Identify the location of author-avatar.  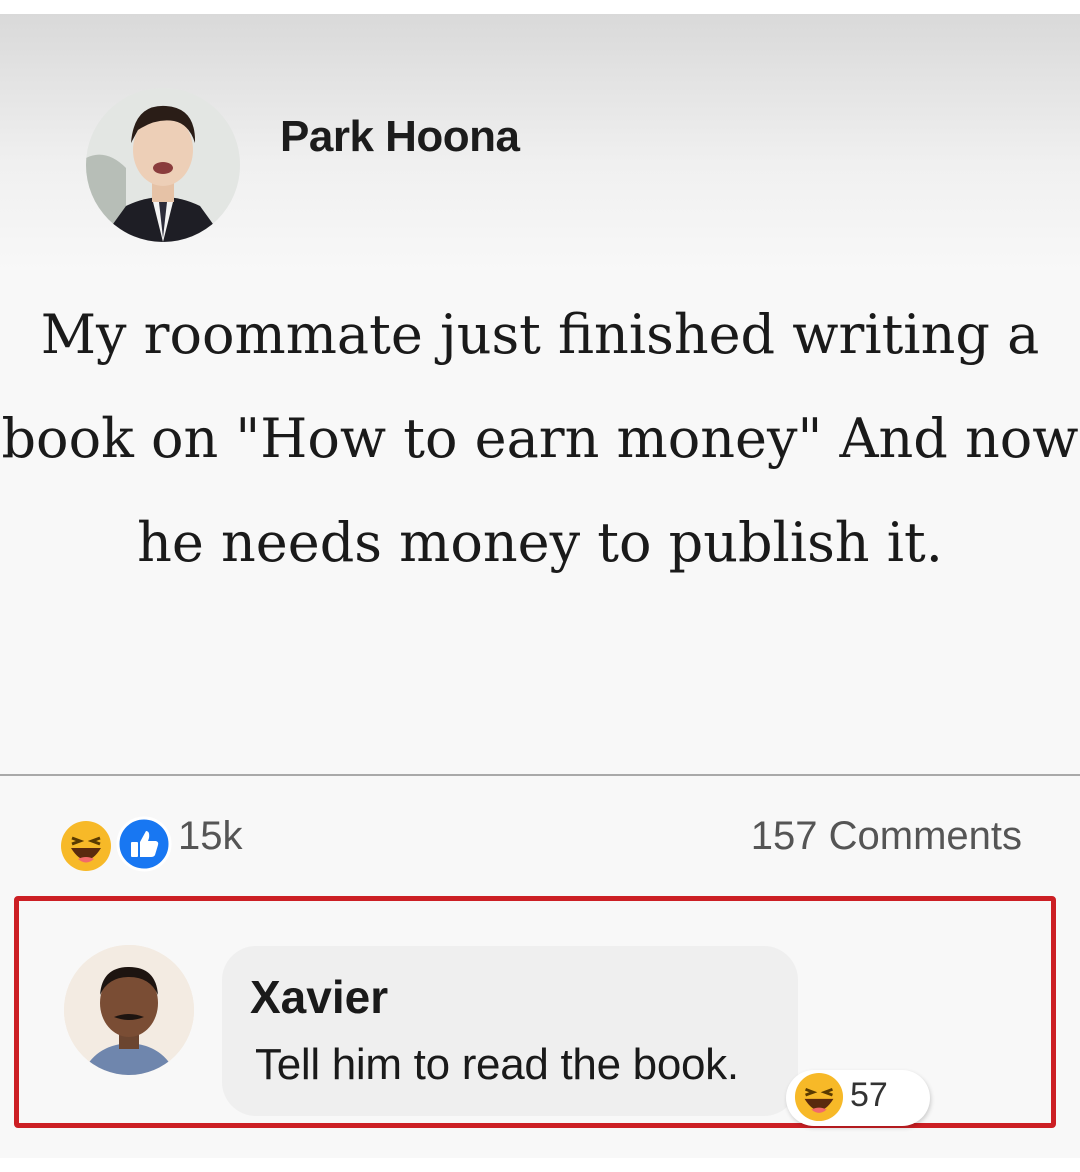
(163, 165).